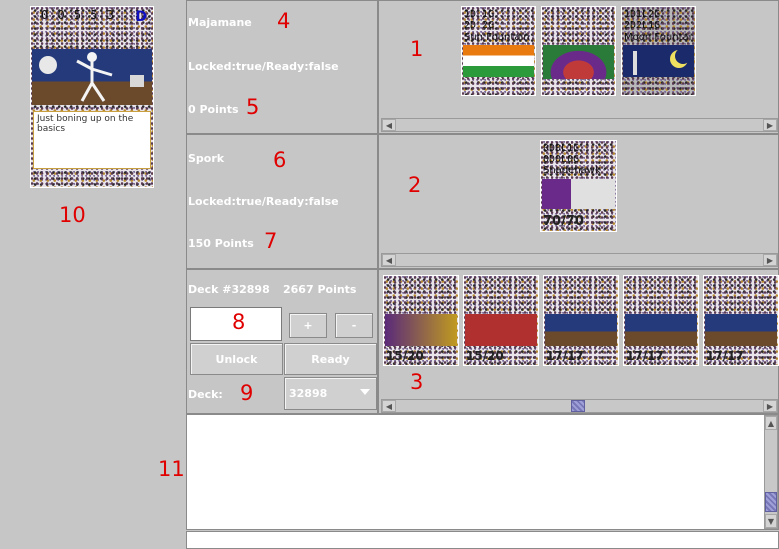 The width and height of the screenshot is (779, 549). I want to click on preview-card: 0 0 5 5 3 D Just boning up on the basics, so click(92, 97).